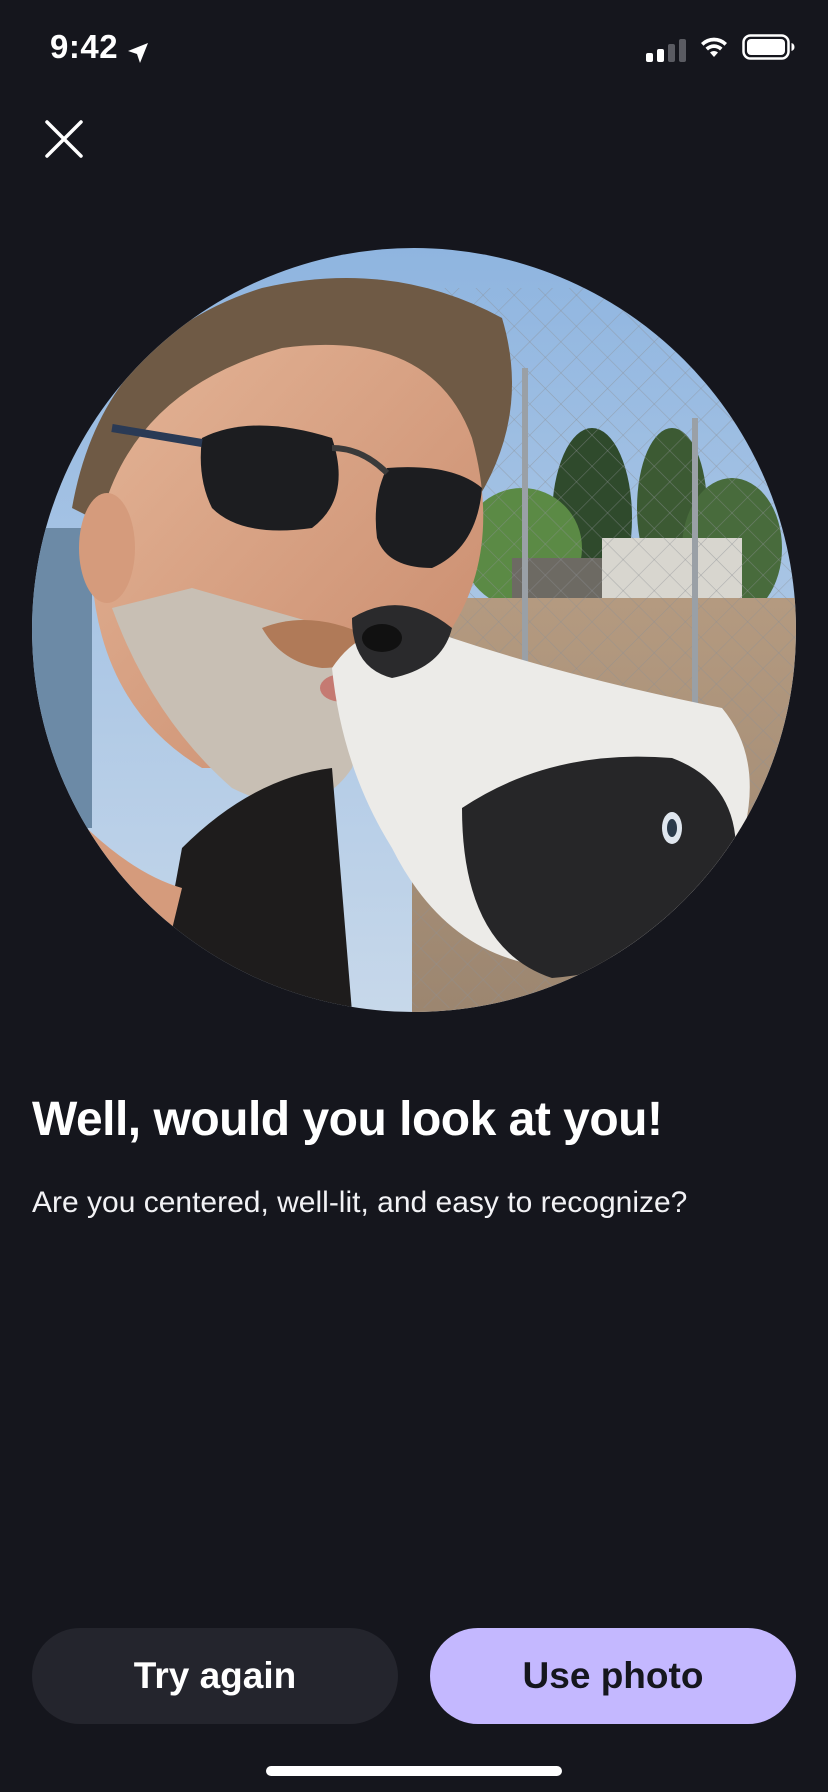 Image resolution: width=828 pixels, height=1792 pixels. I want to click on battery-icon, so click(769, 49).